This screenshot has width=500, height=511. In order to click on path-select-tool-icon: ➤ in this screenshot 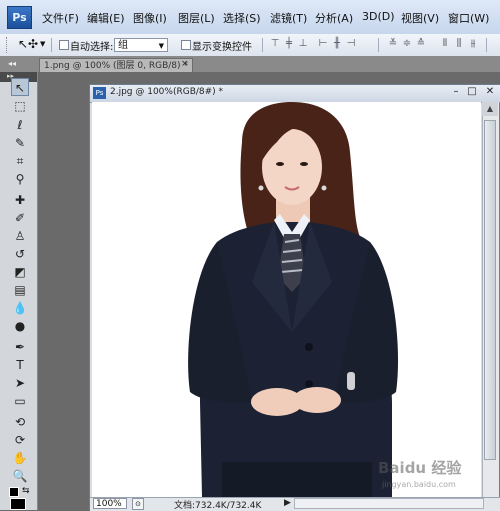, I will do `click(20, 383)`.